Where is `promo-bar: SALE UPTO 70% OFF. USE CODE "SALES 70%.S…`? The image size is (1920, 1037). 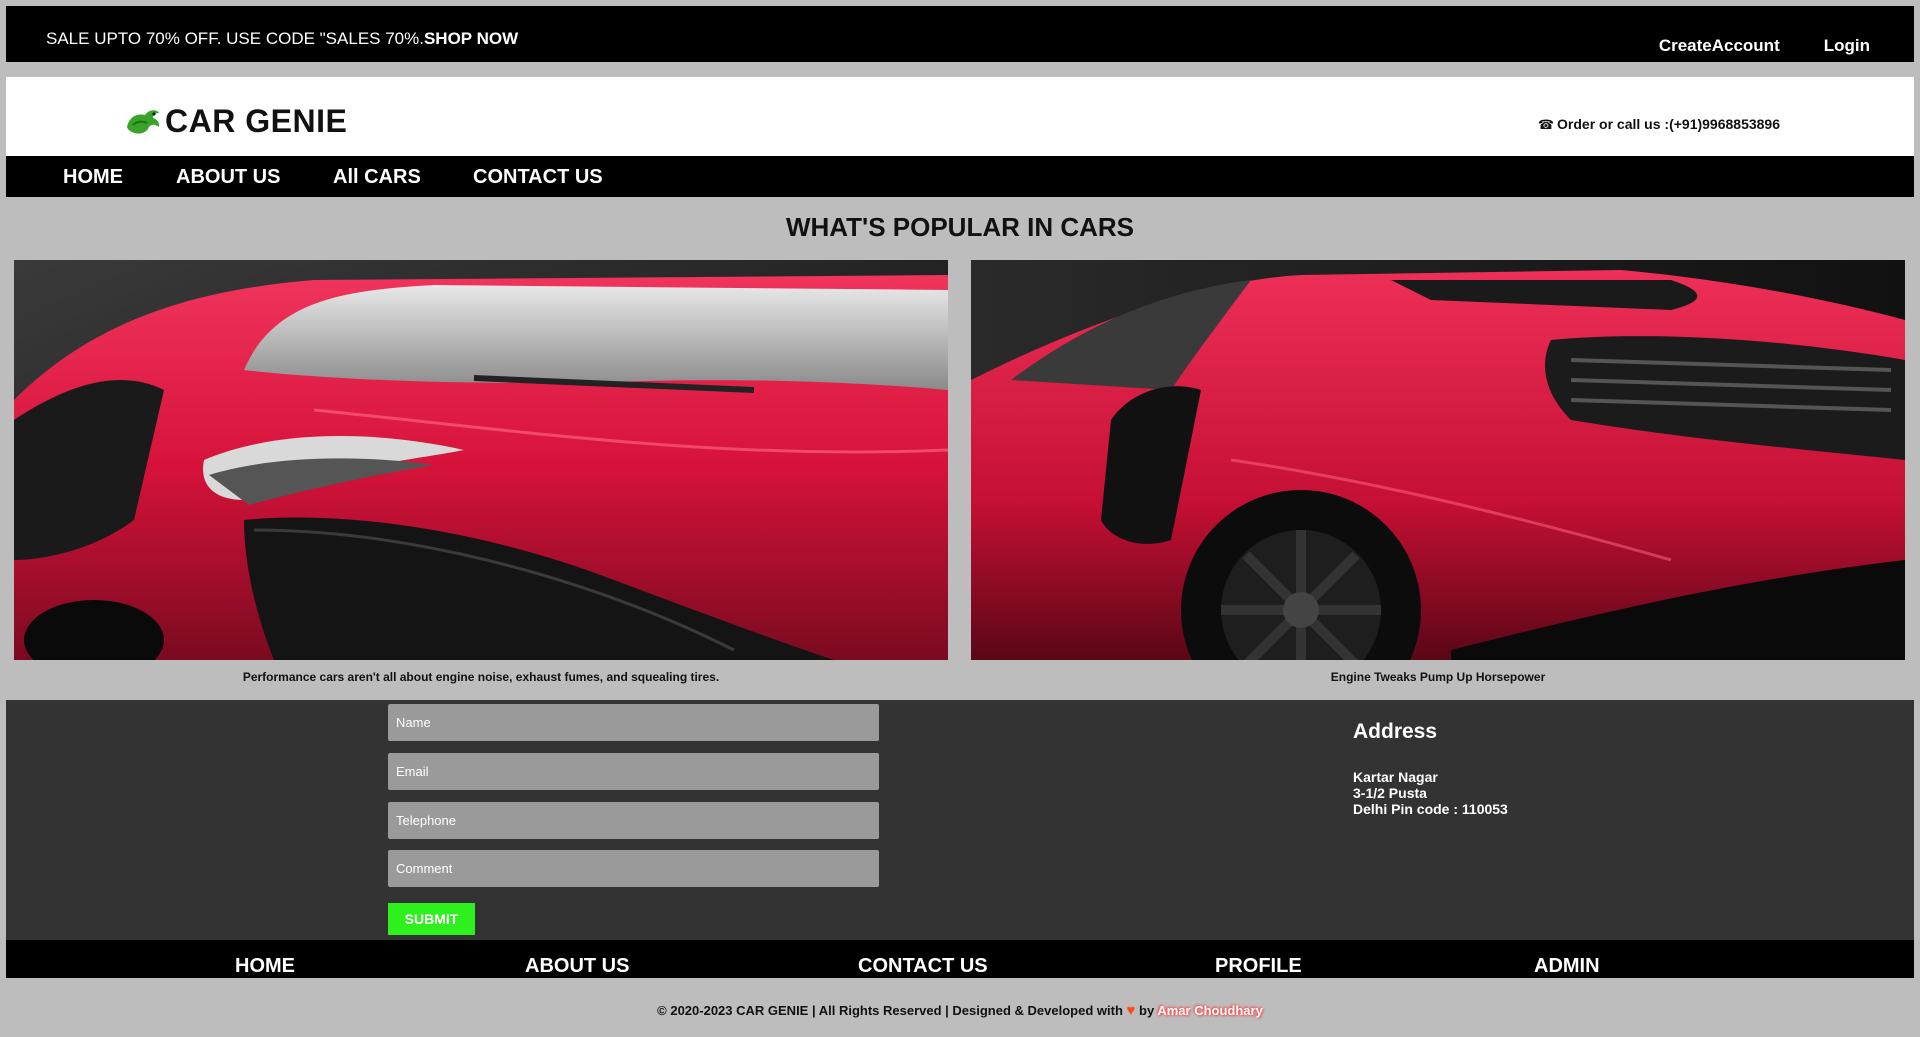
promo-bar: SALE UPTO 70% OFF. USE CODE "SALES 70%.S… is located at coordinates (960, 34).